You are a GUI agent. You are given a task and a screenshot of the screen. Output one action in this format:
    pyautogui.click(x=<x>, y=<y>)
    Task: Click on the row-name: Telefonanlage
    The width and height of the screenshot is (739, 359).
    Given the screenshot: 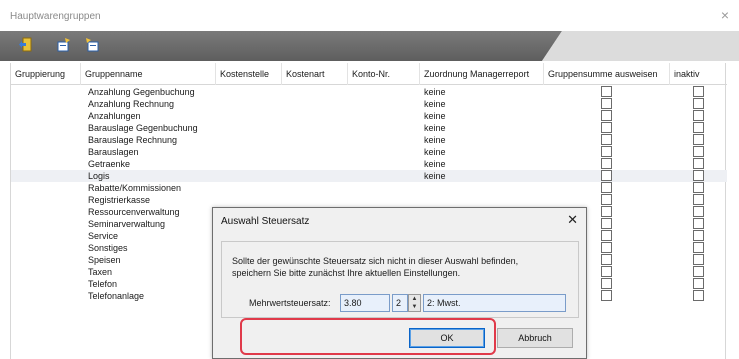 What is the action you would take?
    pyautogui.click(x=116, y=296)
    